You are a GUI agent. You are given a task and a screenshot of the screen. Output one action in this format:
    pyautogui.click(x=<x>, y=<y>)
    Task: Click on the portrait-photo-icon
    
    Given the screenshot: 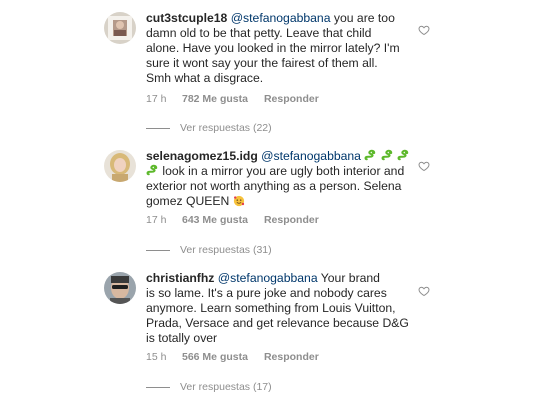 What is the action you would take?
    pyautogui.click(x=120, y=28)
    